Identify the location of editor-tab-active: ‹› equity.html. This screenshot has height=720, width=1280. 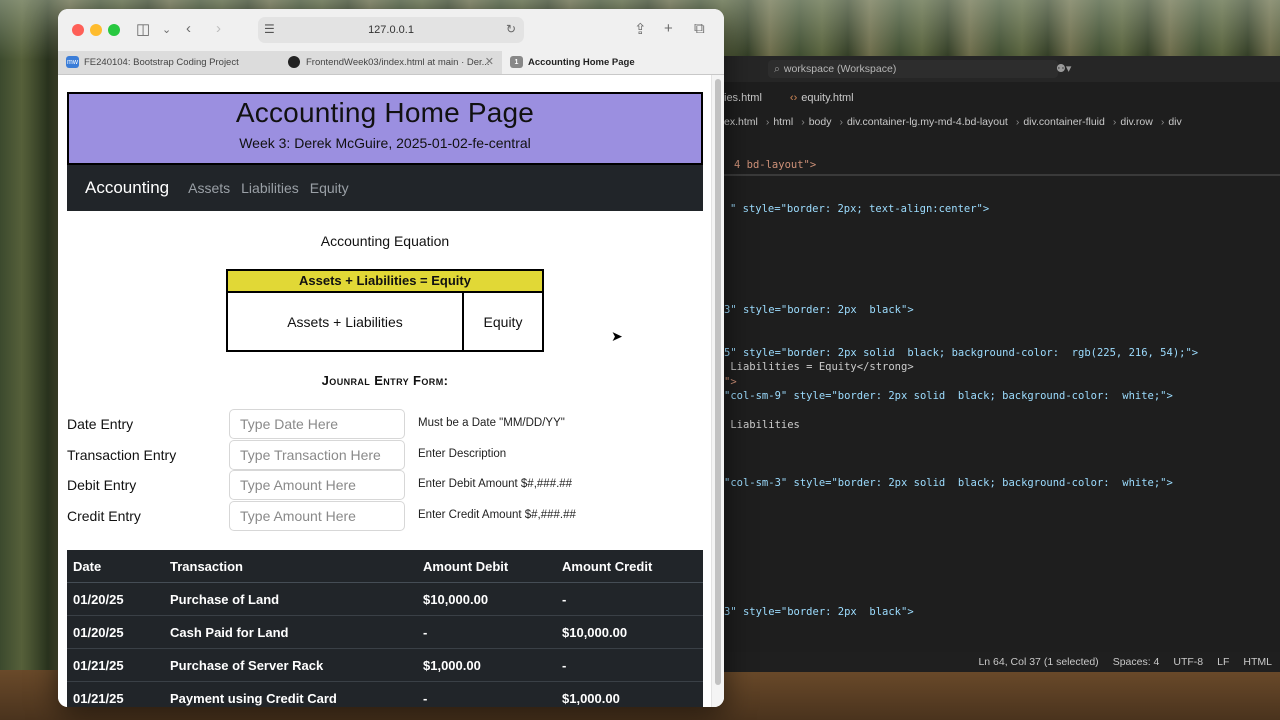
(836, 98).